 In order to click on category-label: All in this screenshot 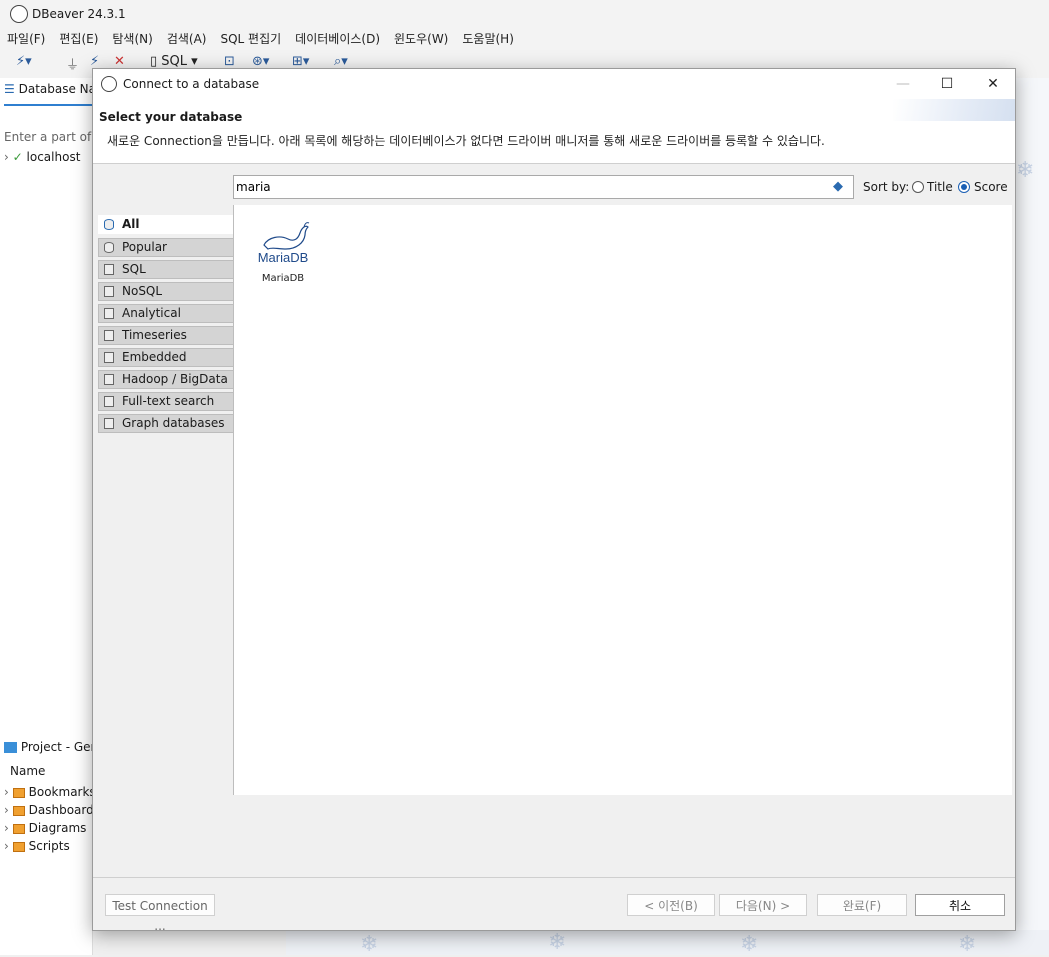, I will do `click(131, 224)`.